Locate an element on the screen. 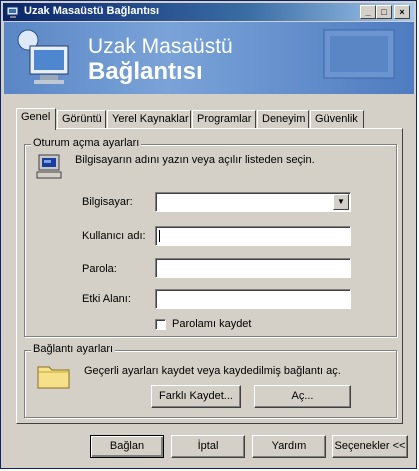 This screenshot has height=471, width=419. cancel-button: İptal is located at coordinates (208, 446).